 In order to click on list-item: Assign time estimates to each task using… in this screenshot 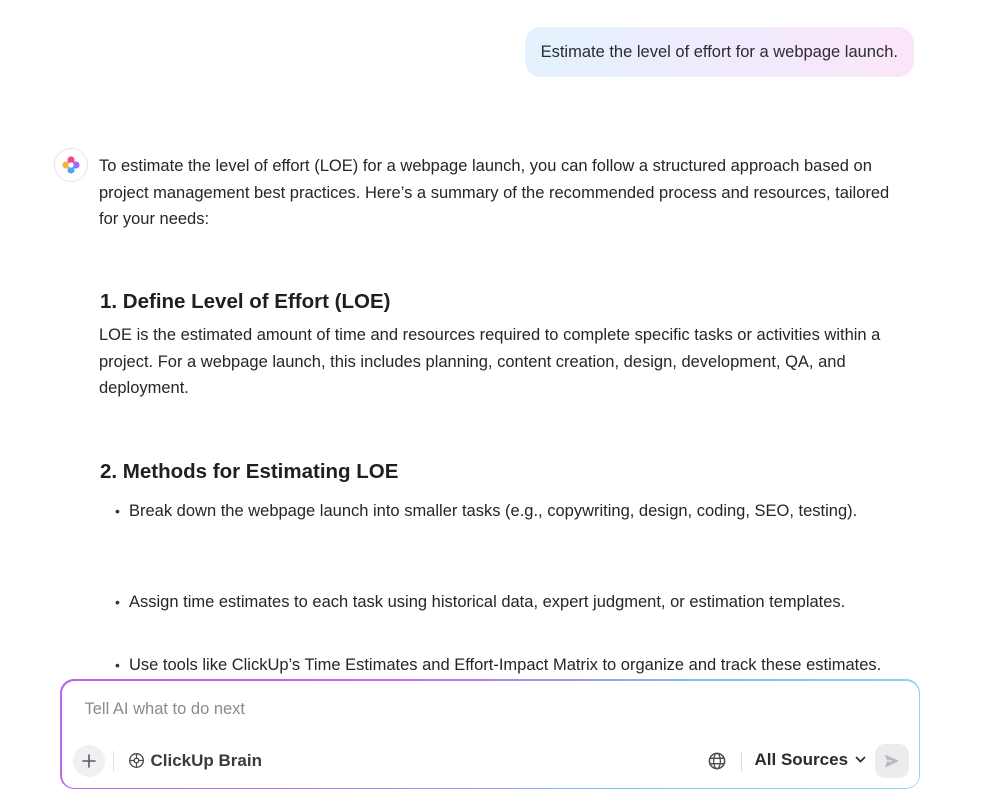, I will do `click(510, 602)`.